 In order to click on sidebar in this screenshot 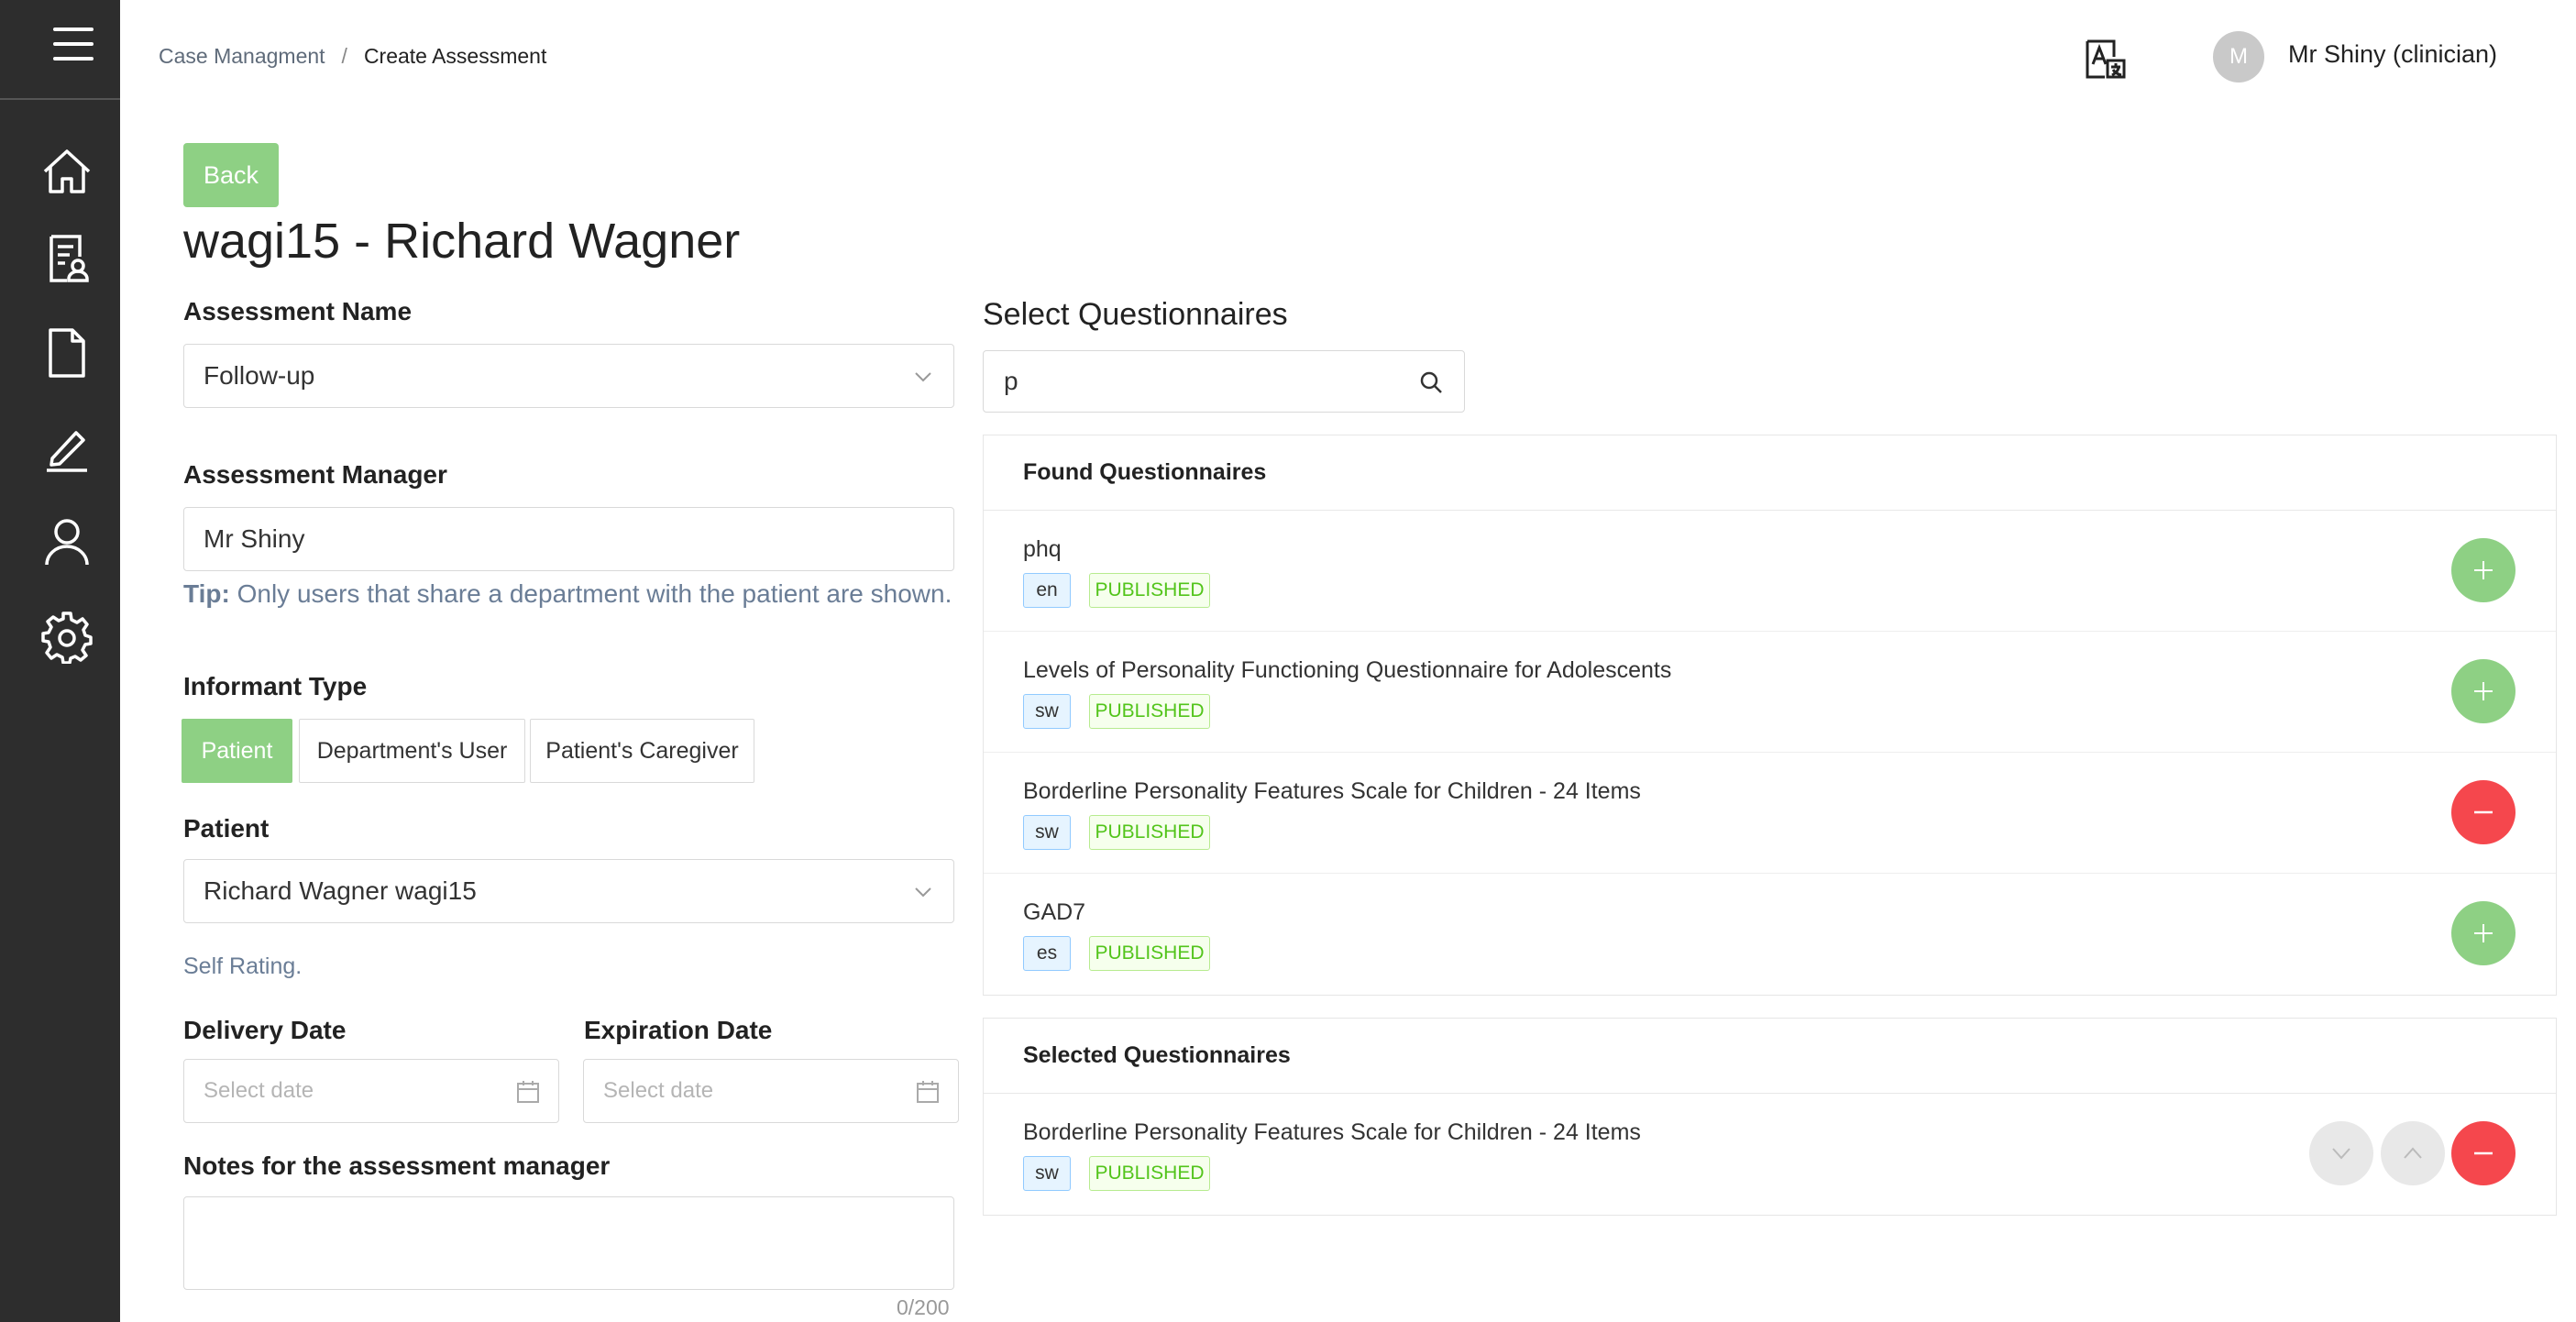, I will do `click(60, 661)`.